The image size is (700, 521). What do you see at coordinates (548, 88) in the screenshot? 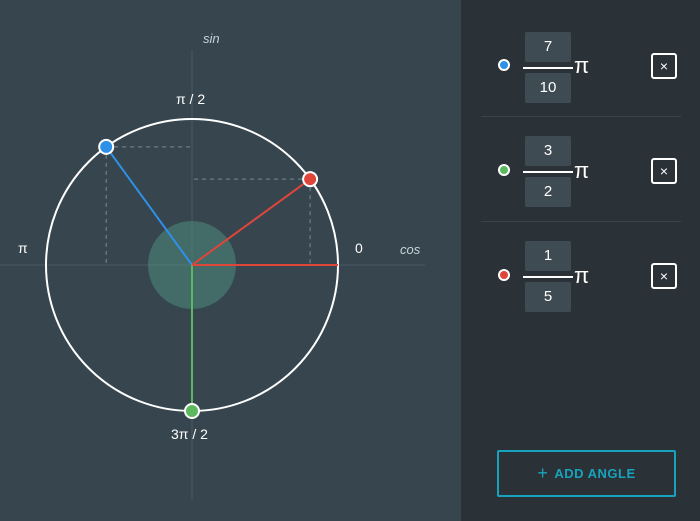
I see `denominator-input: 10` at bounding box center [548, 88].